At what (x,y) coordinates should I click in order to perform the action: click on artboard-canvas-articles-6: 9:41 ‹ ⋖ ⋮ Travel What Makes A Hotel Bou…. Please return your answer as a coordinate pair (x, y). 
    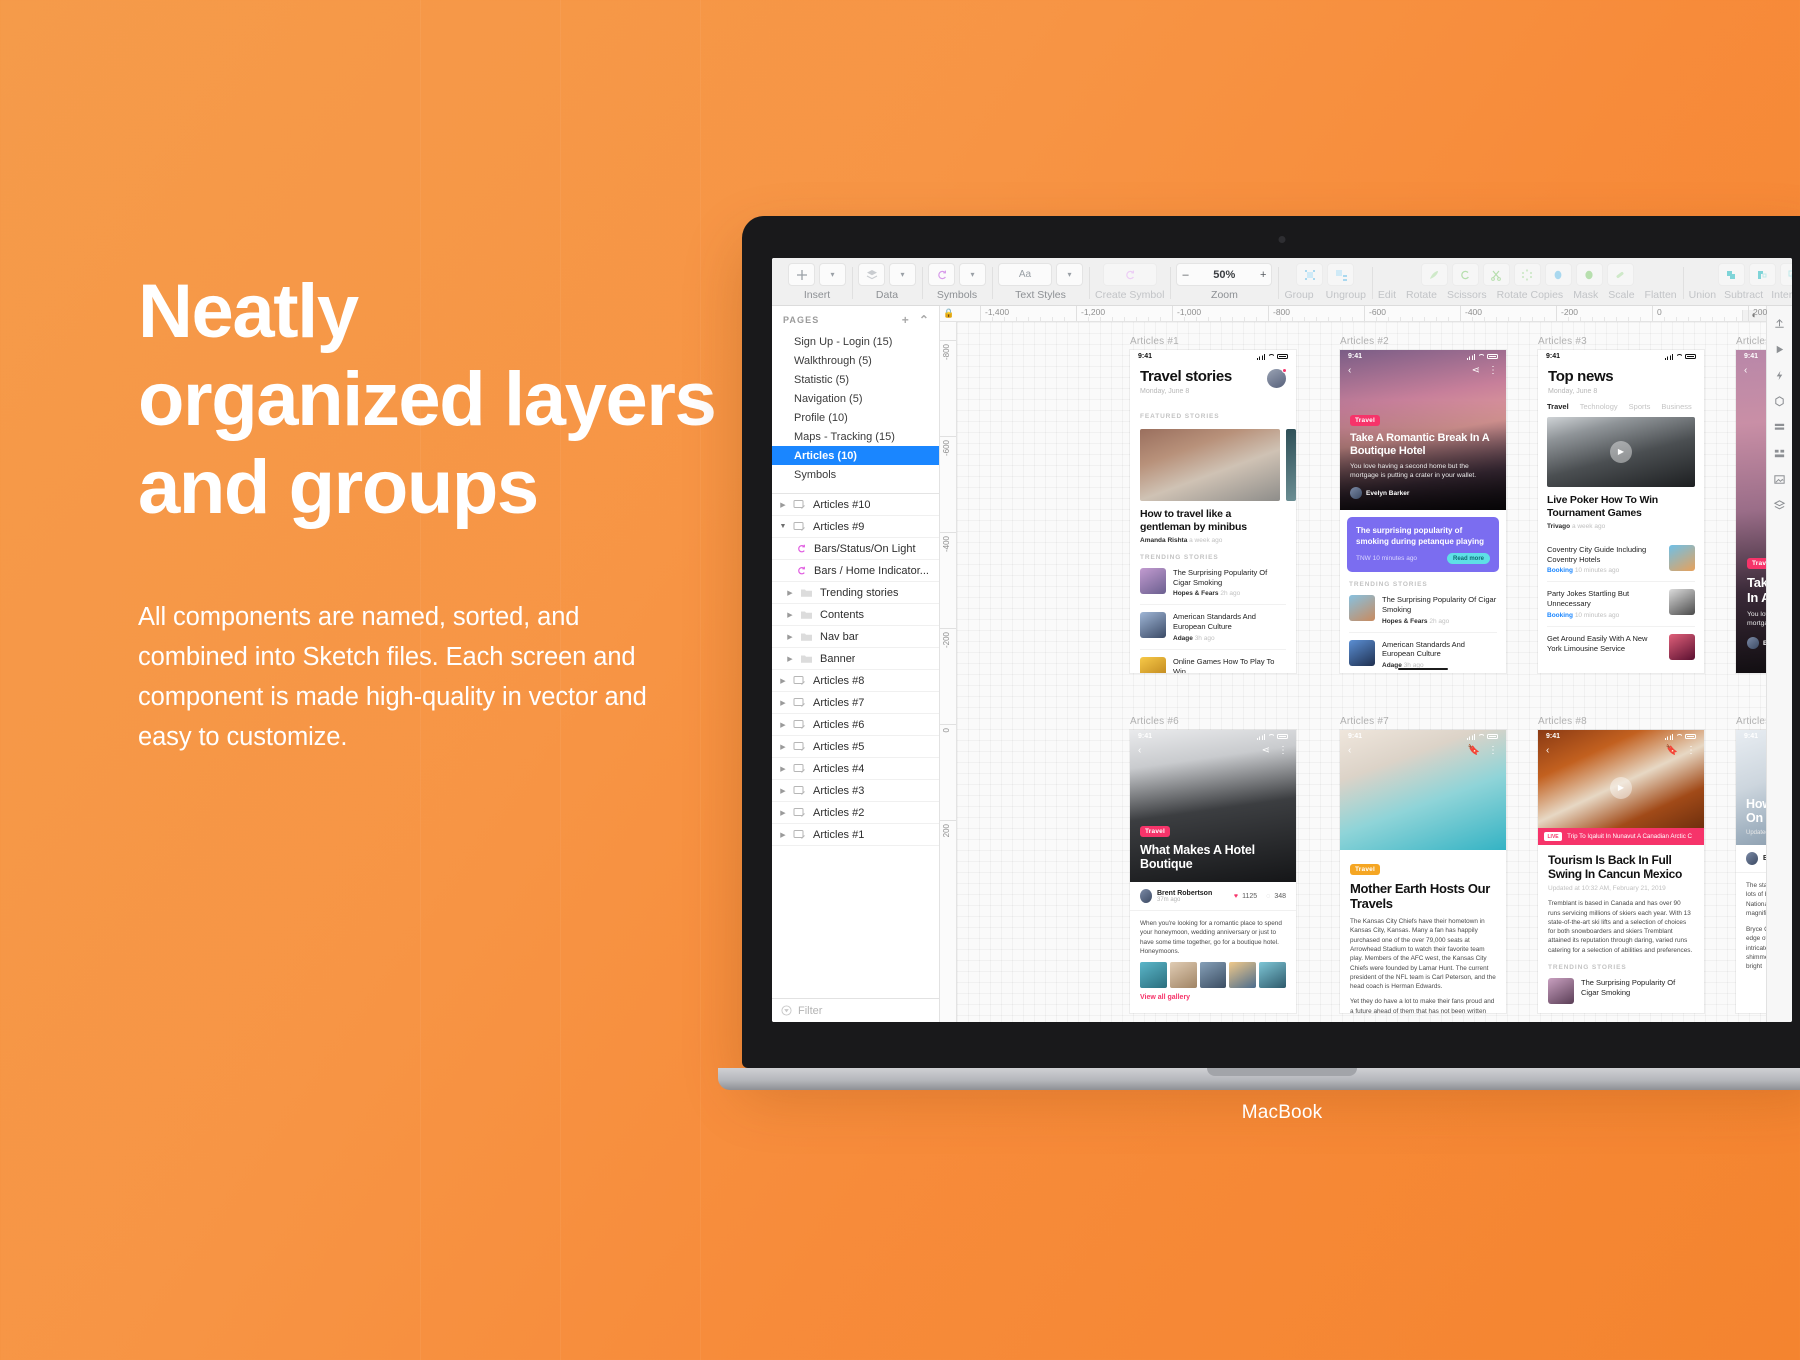
    Looking at the image, I should click on (1213, 871).